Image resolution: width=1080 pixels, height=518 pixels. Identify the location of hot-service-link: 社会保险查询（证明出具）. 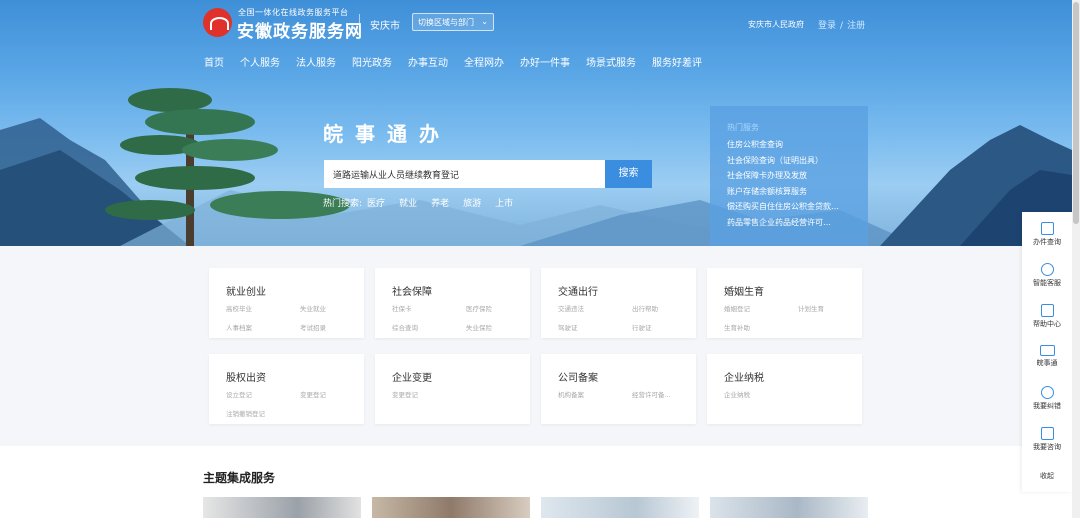
(794, 161).